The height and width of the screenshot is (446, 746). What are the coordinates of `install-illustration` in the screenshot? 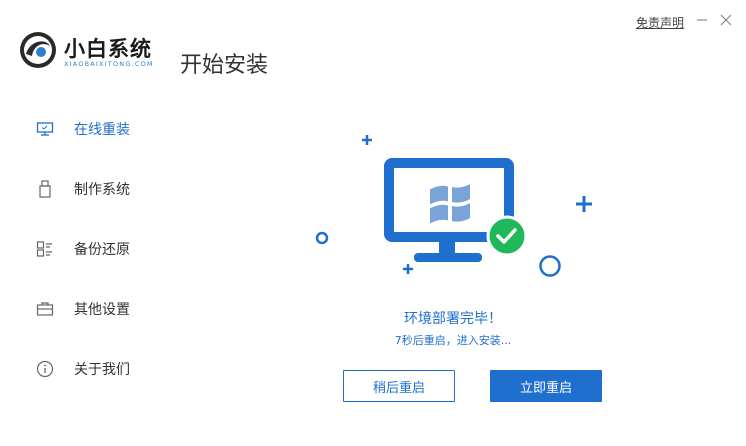 It's located at (453, 206).